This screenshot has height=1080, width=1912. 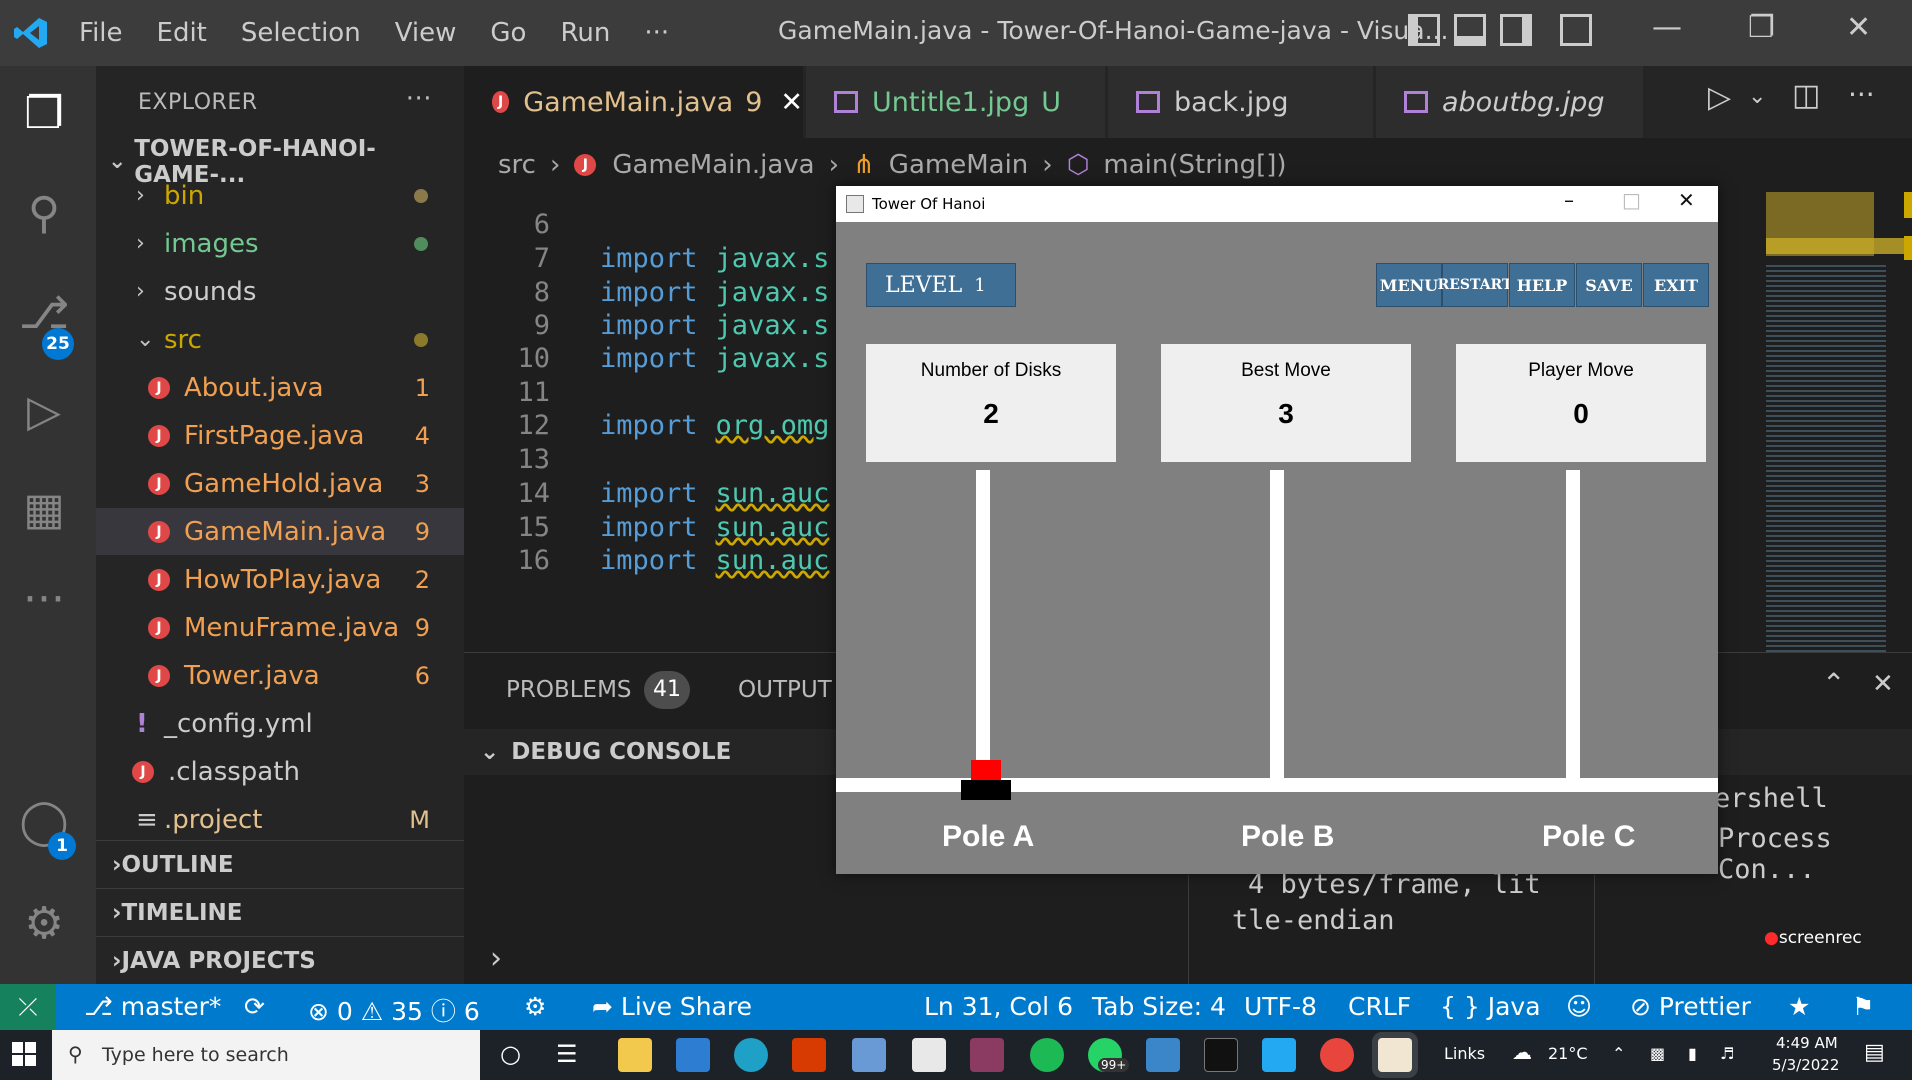 What do you see at coordinates (280, 819) in the screenshot?
I see `tree-file-project: ≡ .project M` at bounding box center [280, 819].